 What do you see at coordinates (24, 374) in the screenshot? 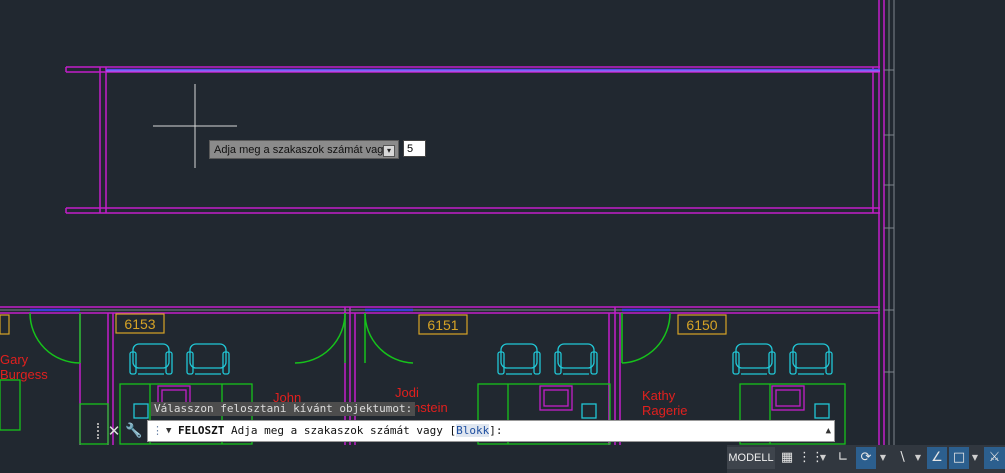
I see `occupant-gary-burgess-2: Burgess` at bounding box center [24, 374].